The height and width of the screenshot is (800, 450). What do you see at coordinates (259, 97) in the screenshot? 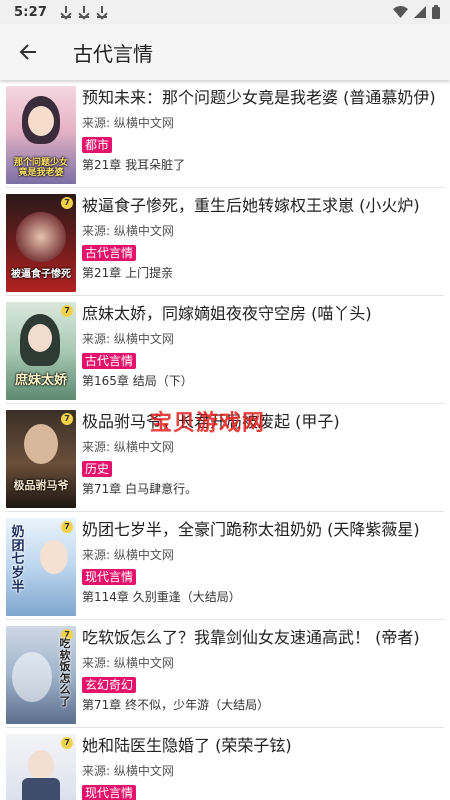
I see `book-title: 预知未来：那个问题少女竟是我老婆 (普通慕奶伊)` at bounding box center [259, 97].